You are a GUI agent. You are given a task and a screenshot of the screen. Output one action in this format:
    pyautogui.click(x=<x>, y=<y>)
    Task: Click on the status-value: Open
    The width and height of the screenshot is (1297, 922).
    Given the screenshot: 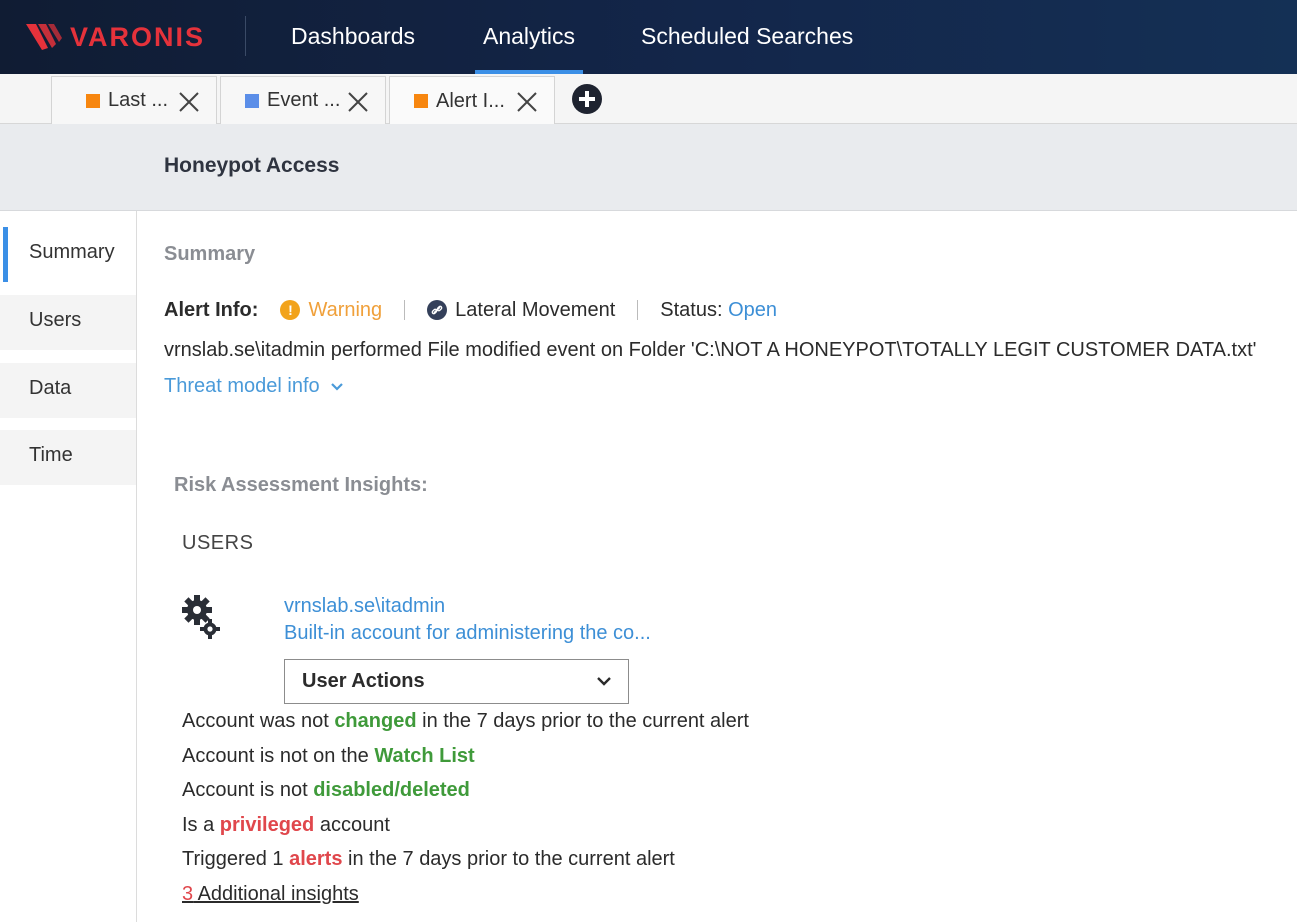 What is the action you would take?
    pyautogui.click(x=753, y=309)
    